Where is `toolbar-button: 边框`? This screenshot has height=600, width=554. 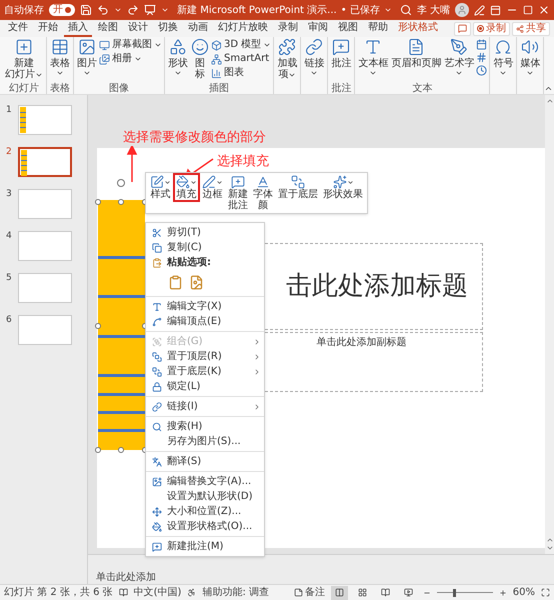 toolbar-button: 边框 is located at coordinates (212, 187).